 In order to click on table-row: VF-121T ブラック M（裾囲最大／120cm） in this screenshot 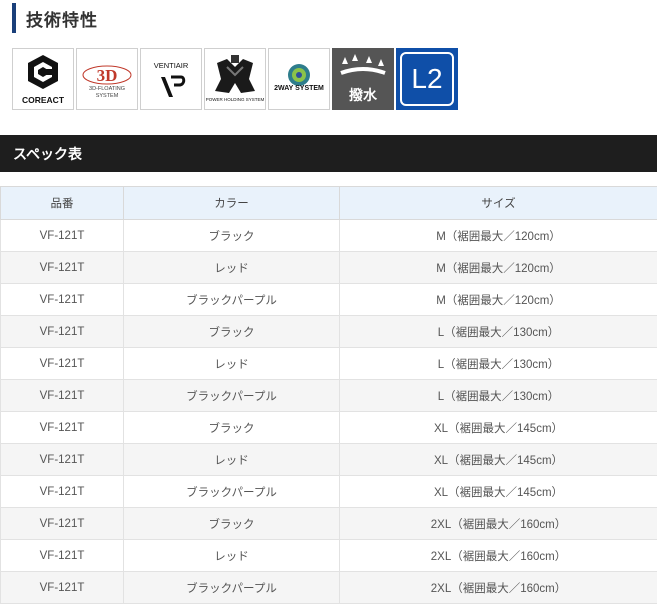, I will do `click(328, 235)`.